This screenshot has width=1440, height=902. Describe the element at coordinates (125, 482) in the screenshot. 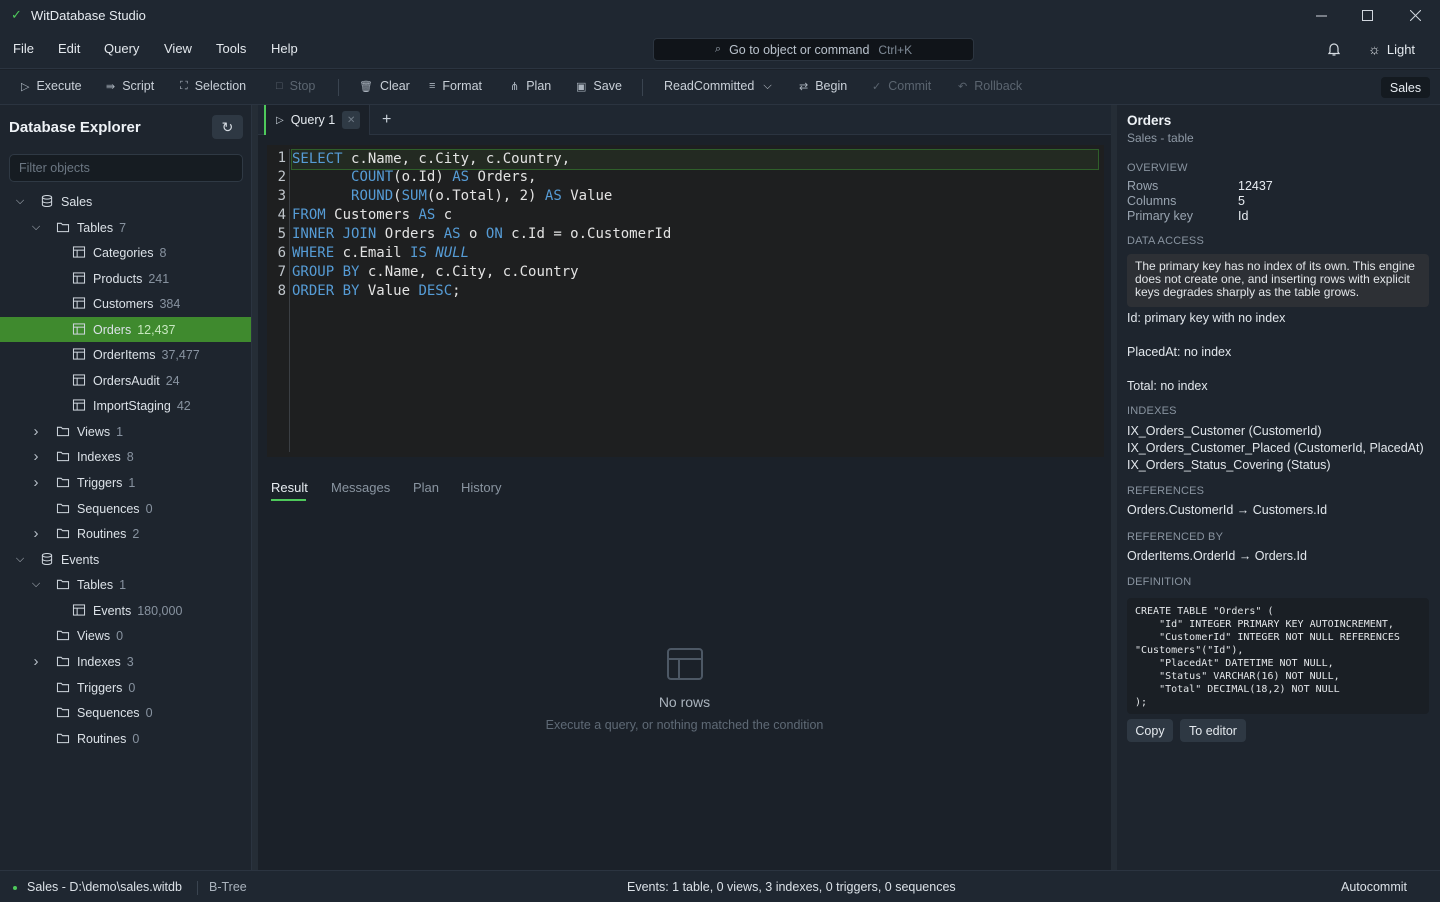

I see `tree-folder-triggers: › Triggers 1` at that location.